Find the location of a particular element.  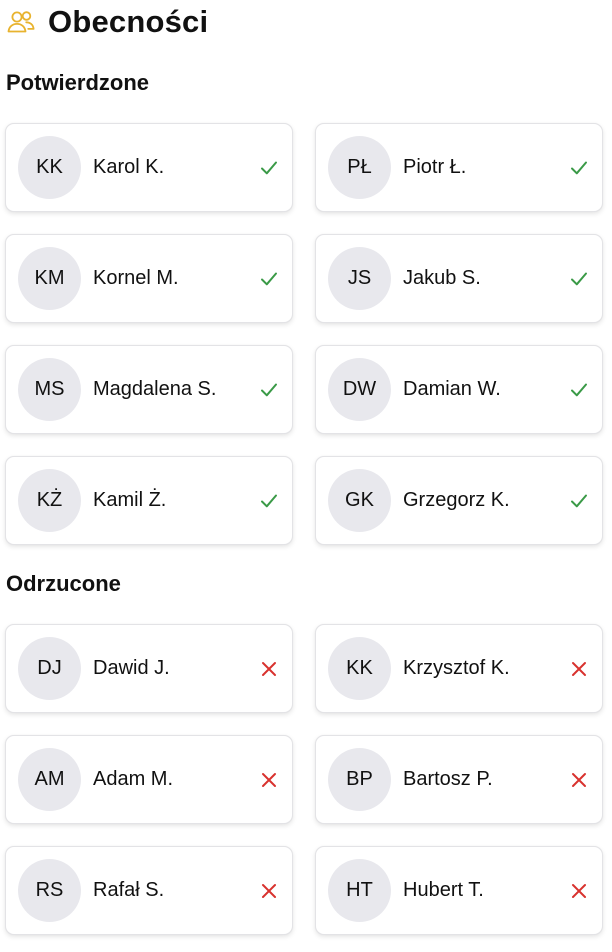

attendee-card: KK Karol K. is located at coordinates (149, 167).